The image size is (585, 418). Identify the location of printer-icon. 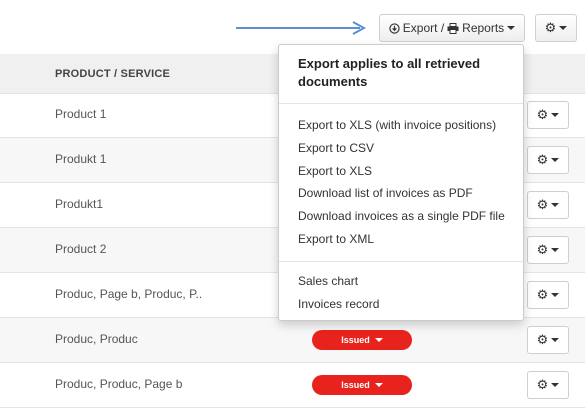
(453, 28).